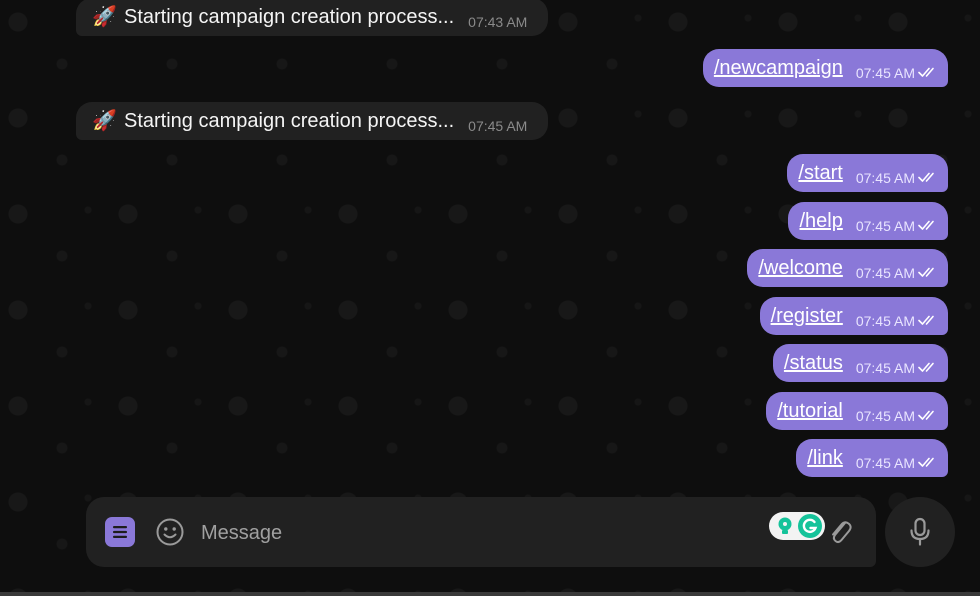 This screenshot has height=596, width=980. What do you see at coordinates (813, 363) in the screenshot?
I see `command-link: /status` at bounding box center [813, 363].